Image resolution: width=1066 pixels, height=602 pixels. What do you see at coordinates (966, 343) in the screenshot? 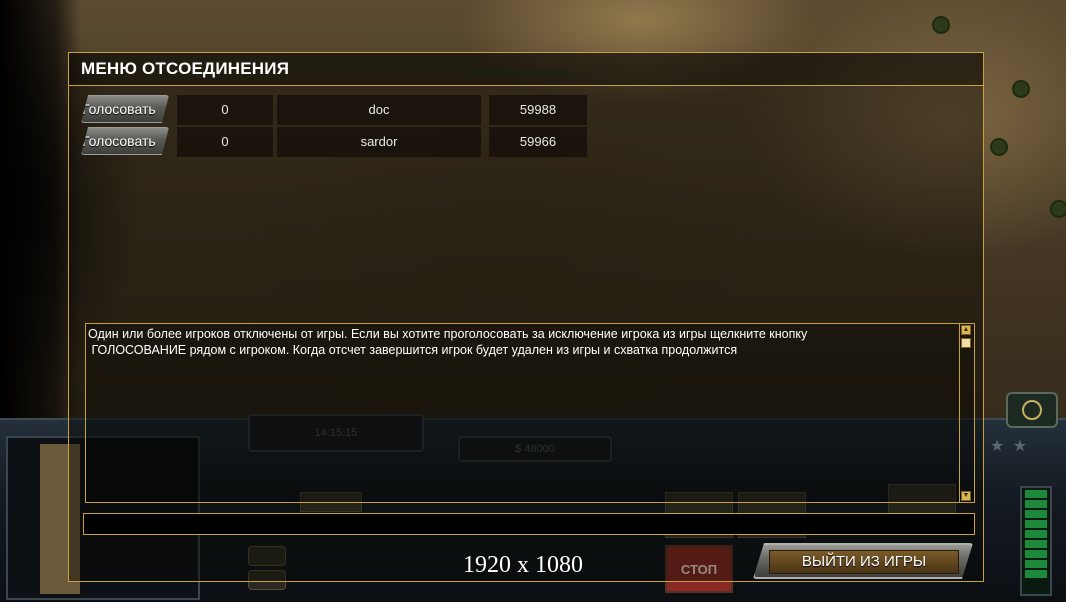
I see `scroll-thumb` at bounding box center [966, 343].